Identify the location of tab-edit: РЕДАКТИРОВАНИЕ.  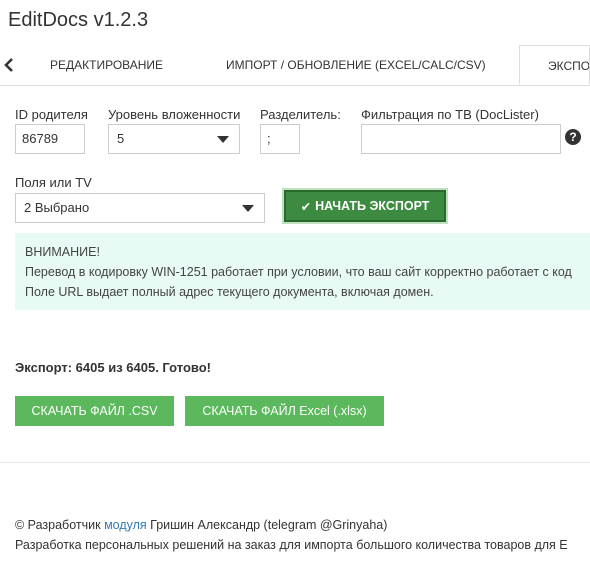
(106, 65).